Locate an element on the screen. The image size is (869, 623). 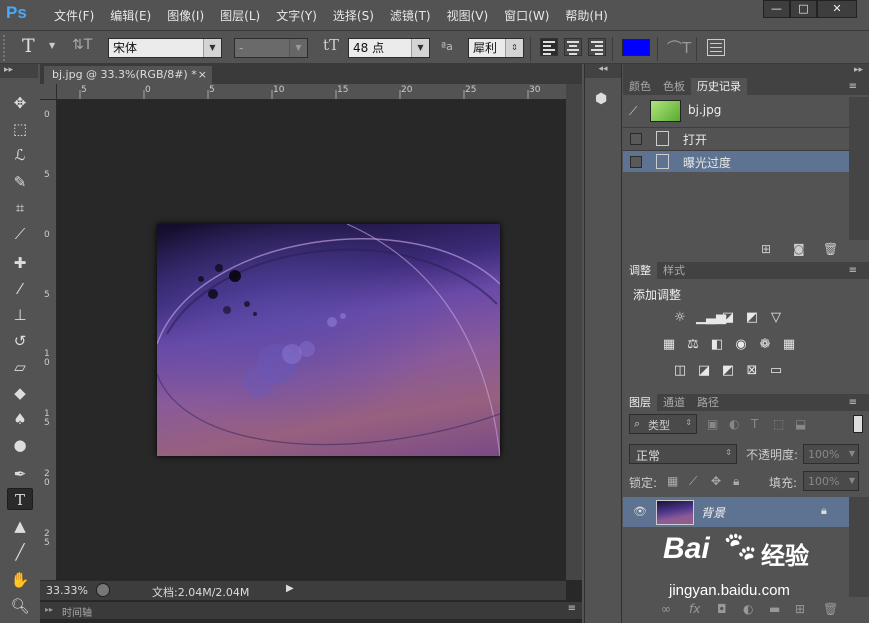
levels-icon: ▁▃▅ is located at coordinates (711, 318).